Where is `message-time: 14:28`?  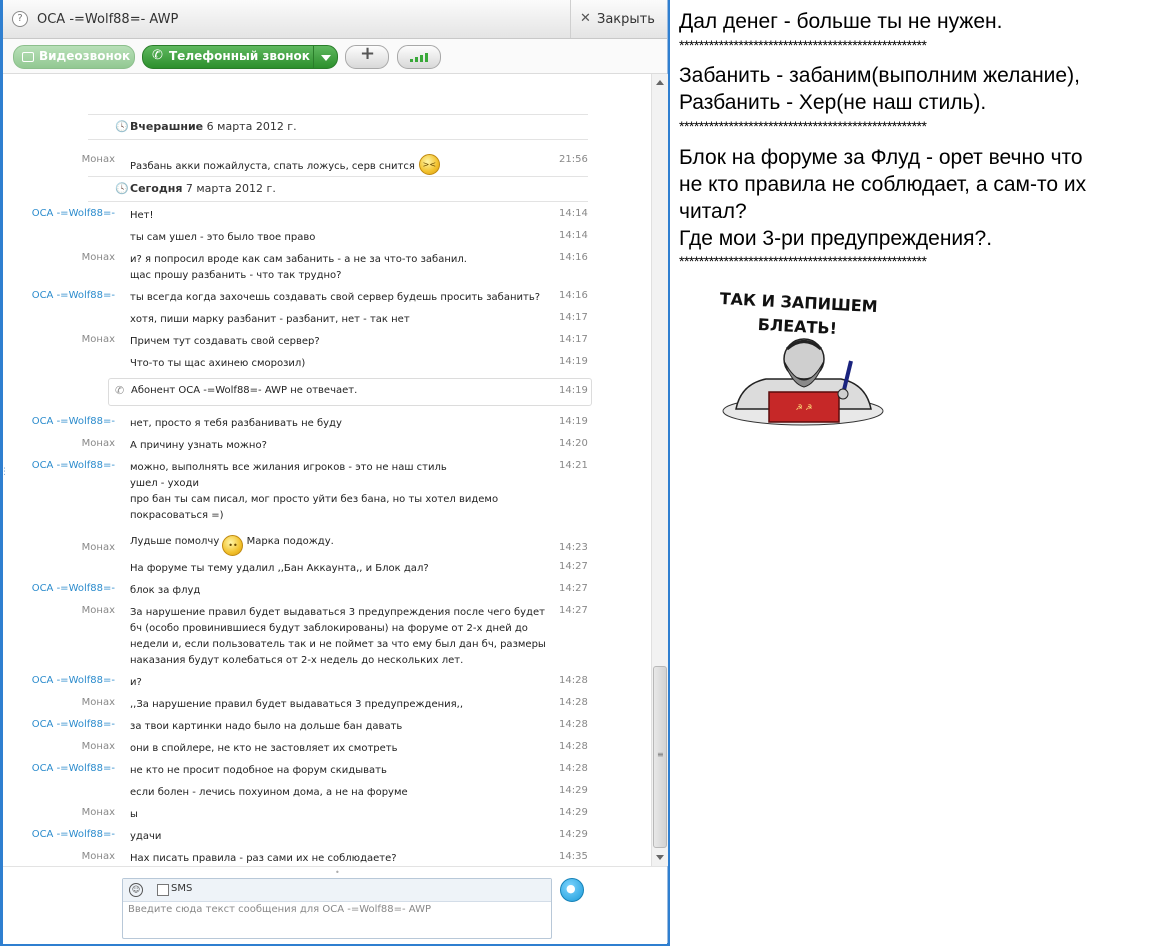 message-time: 14:28 is located at coordinates (573, 724).